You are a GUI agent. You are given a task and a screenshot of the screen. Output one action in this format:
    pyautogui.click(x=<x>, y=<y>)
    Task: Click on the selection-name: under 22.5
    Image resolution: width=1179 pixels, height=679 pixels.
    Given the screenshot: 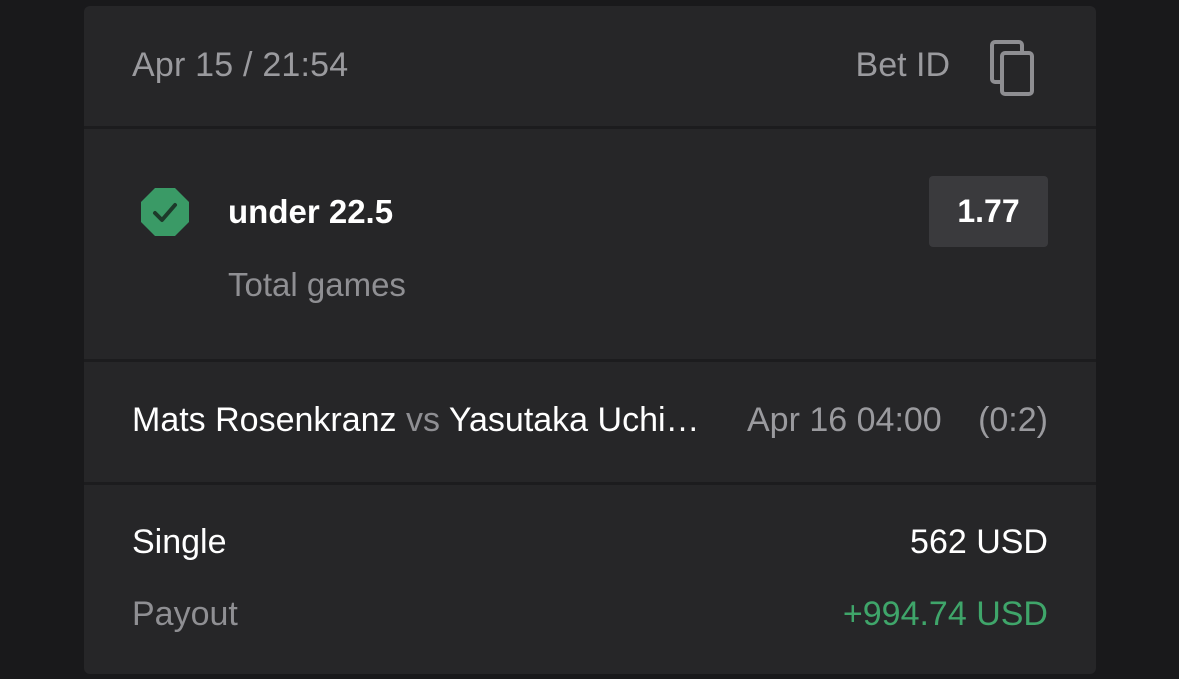 What is the action you would take?
    pyautogui.click(x=311, y=211)
    